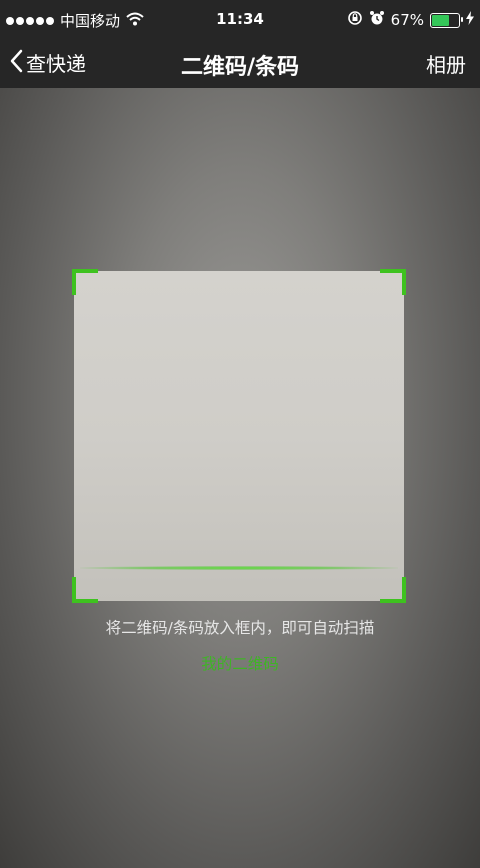 The height and width of the screenshot is (868, 480). I want to click on rotation-lock-icon, so click(355, 20).